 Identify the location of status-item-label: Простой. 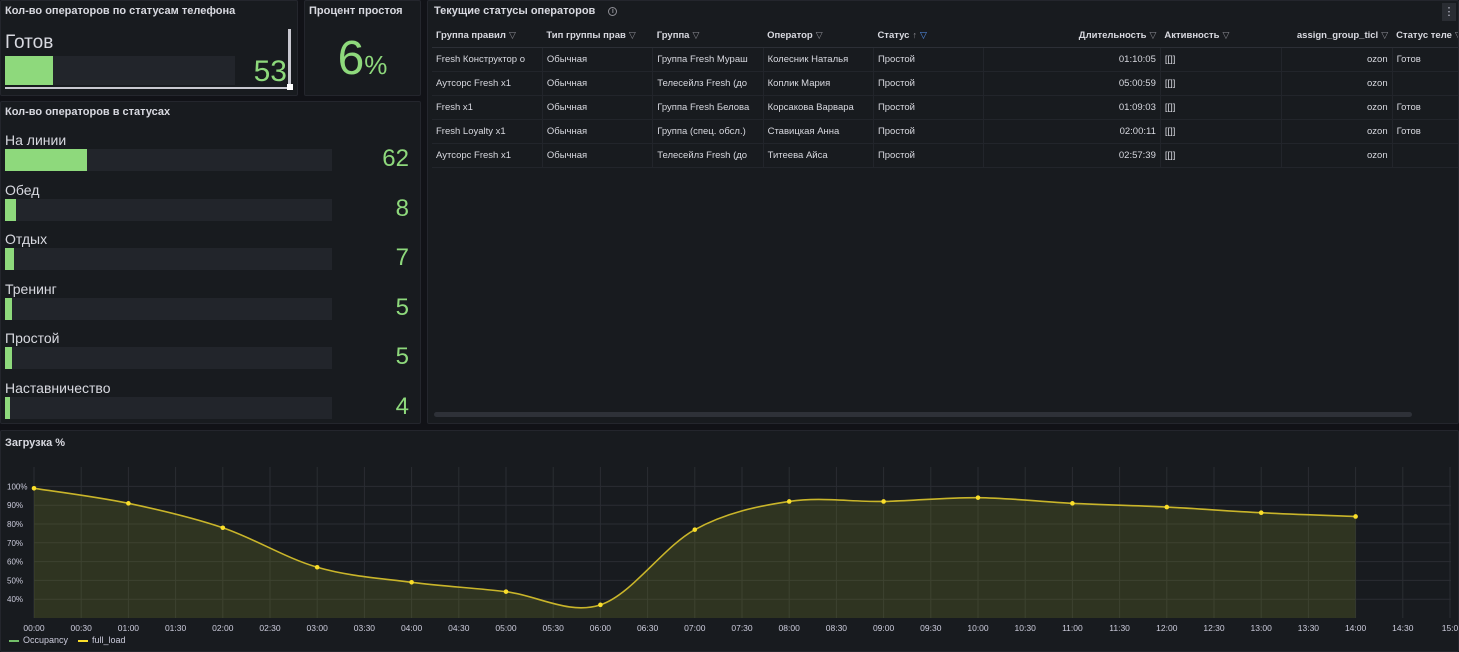
(32, 338).